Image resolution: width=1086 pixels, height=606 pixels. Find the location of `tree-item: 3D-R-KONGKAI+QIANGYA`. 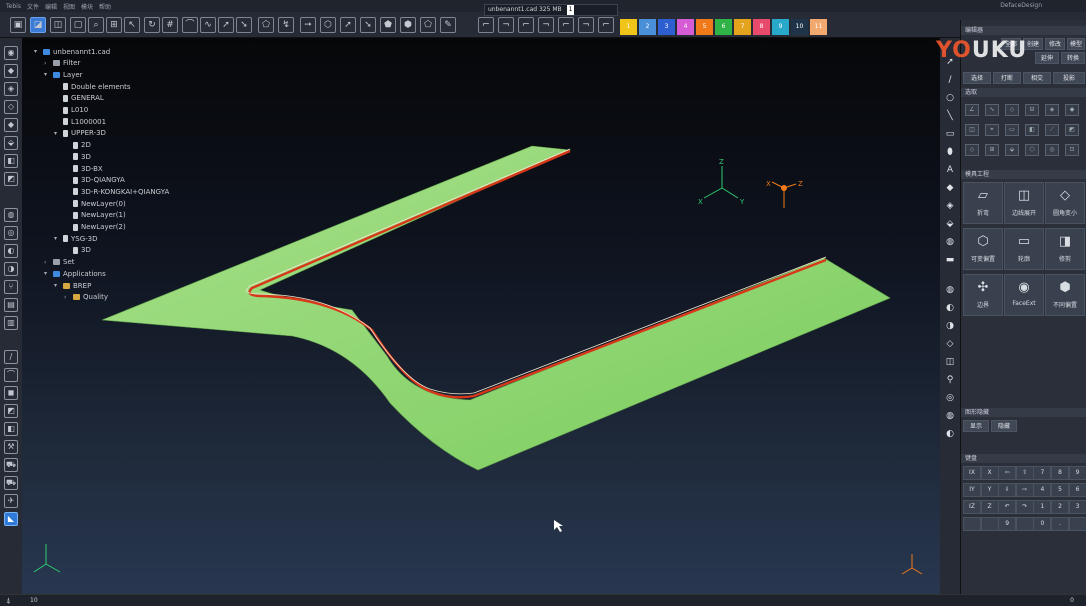

tree-item: 3D-R-KONGKAI+QIANGYA is located at coordinates (116, 191).